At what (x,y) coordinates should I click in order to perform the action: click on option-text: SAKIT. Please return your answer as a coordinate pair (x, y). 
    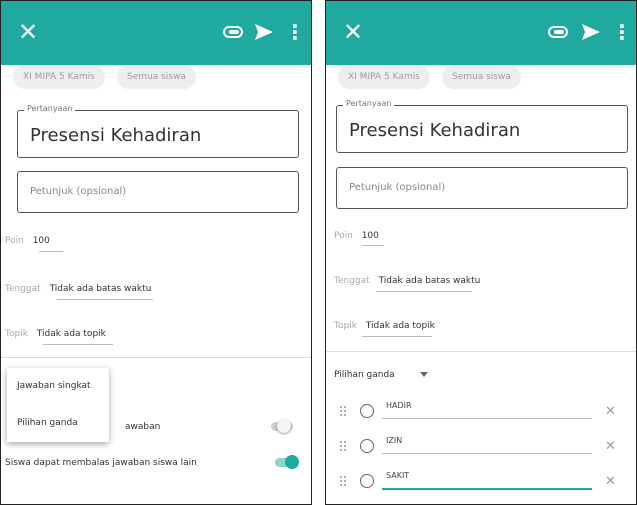
    Looking at the image, I should click on (397, 475).